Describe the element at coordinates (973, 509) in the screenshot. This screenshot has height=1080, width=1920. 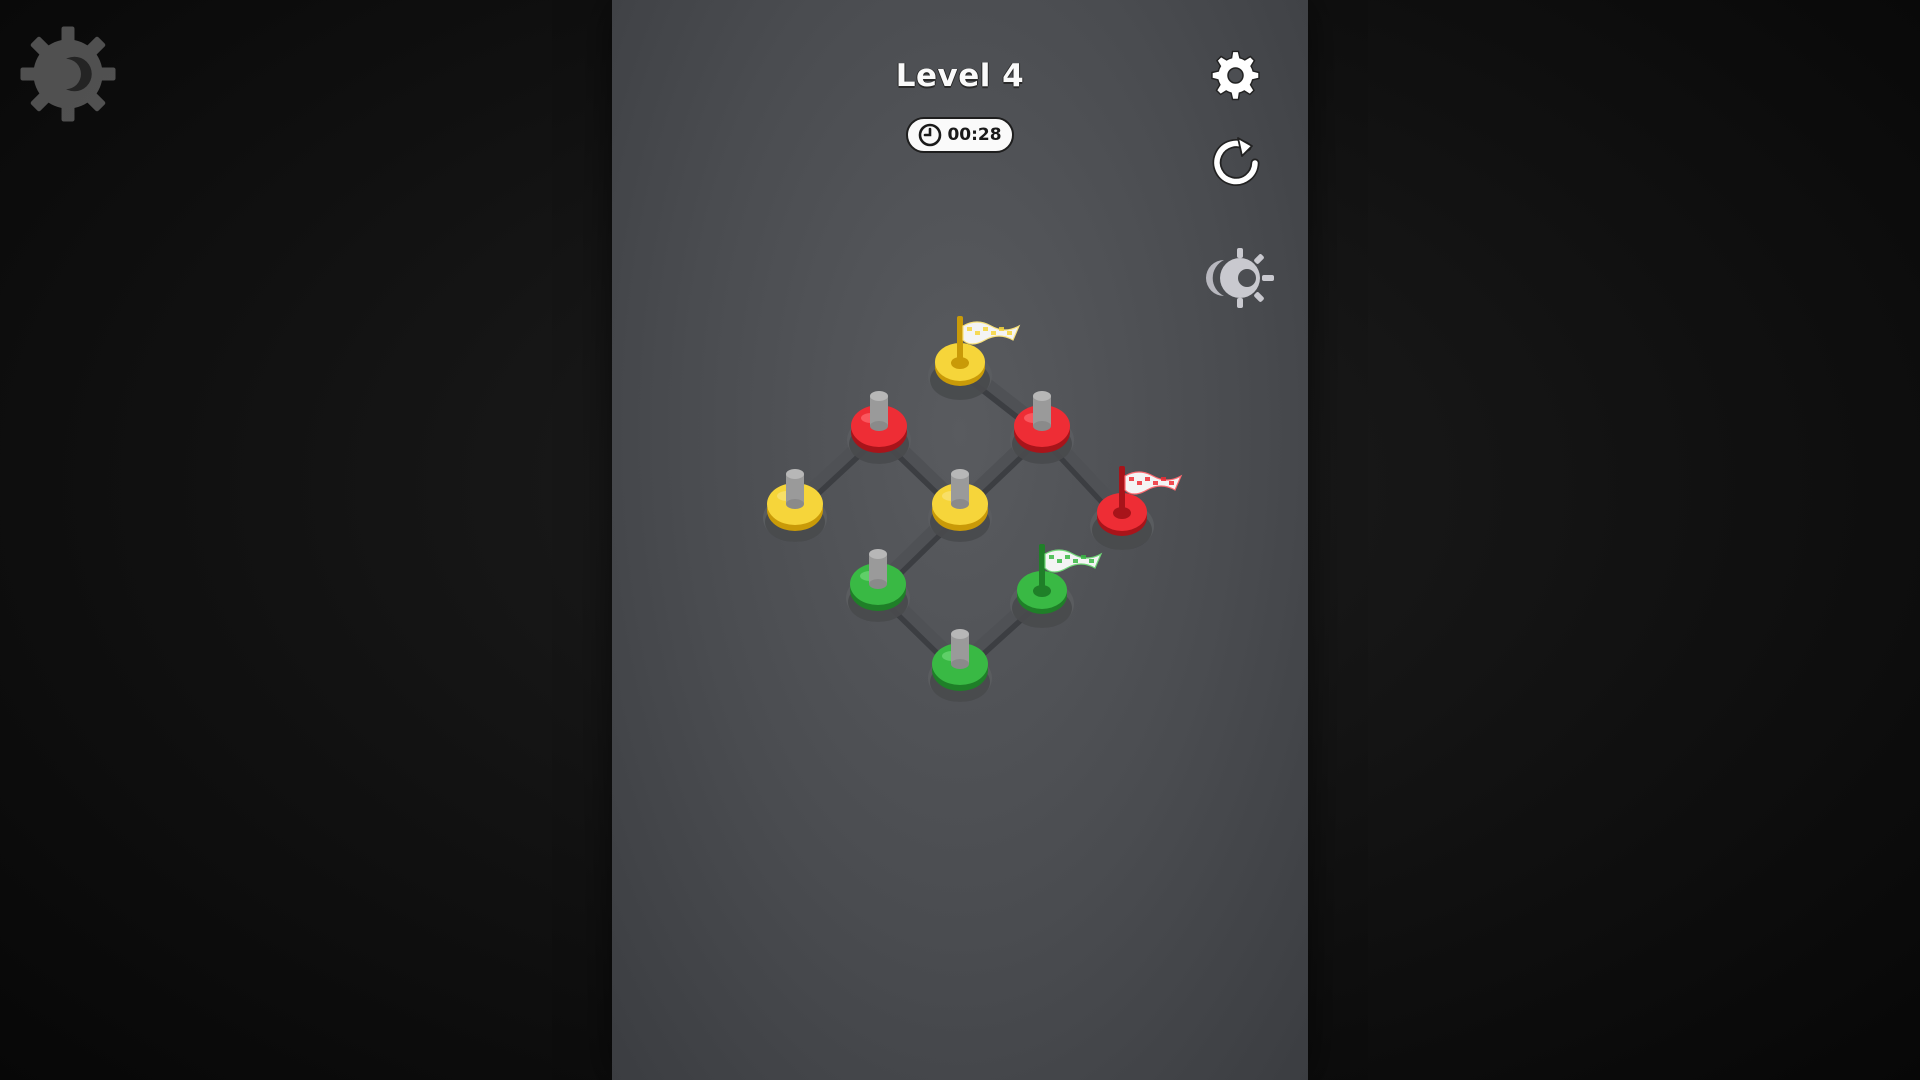
I see `puzzle-board` at that location.